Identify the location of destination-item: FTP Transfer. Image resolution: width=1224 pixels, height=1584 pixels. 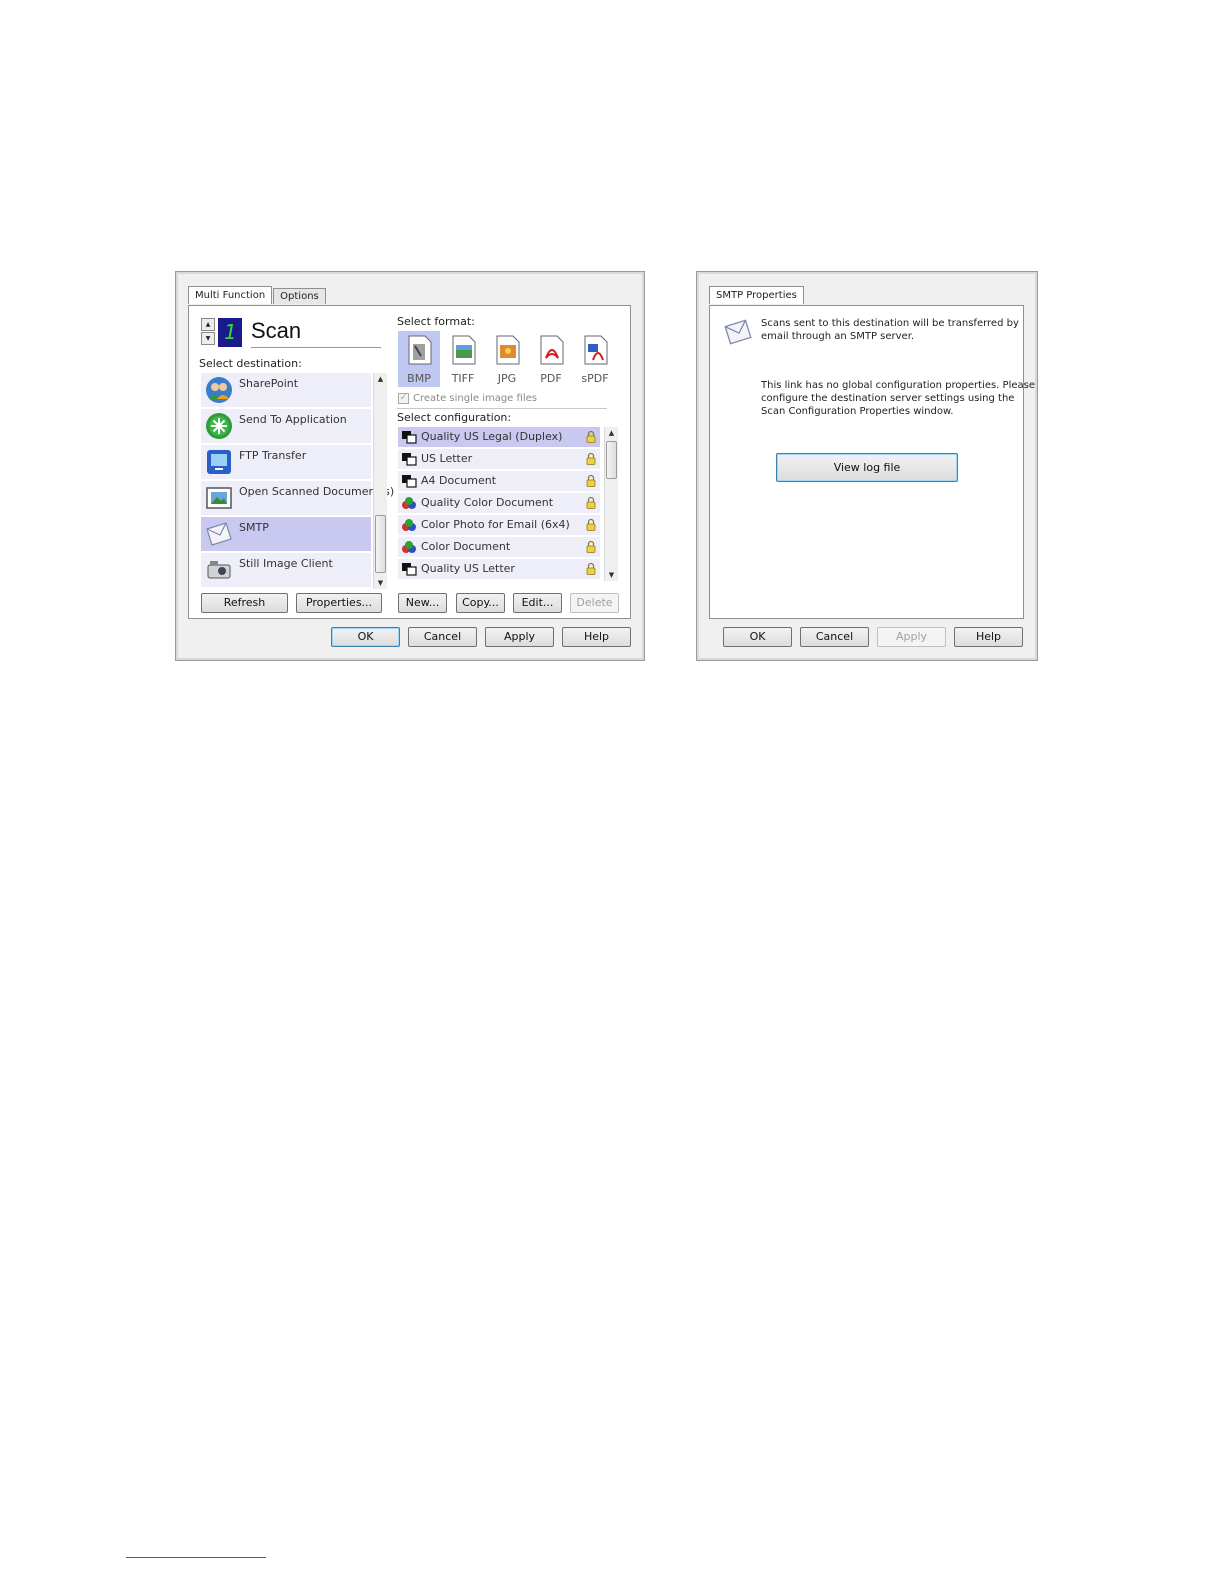
(286, 462).